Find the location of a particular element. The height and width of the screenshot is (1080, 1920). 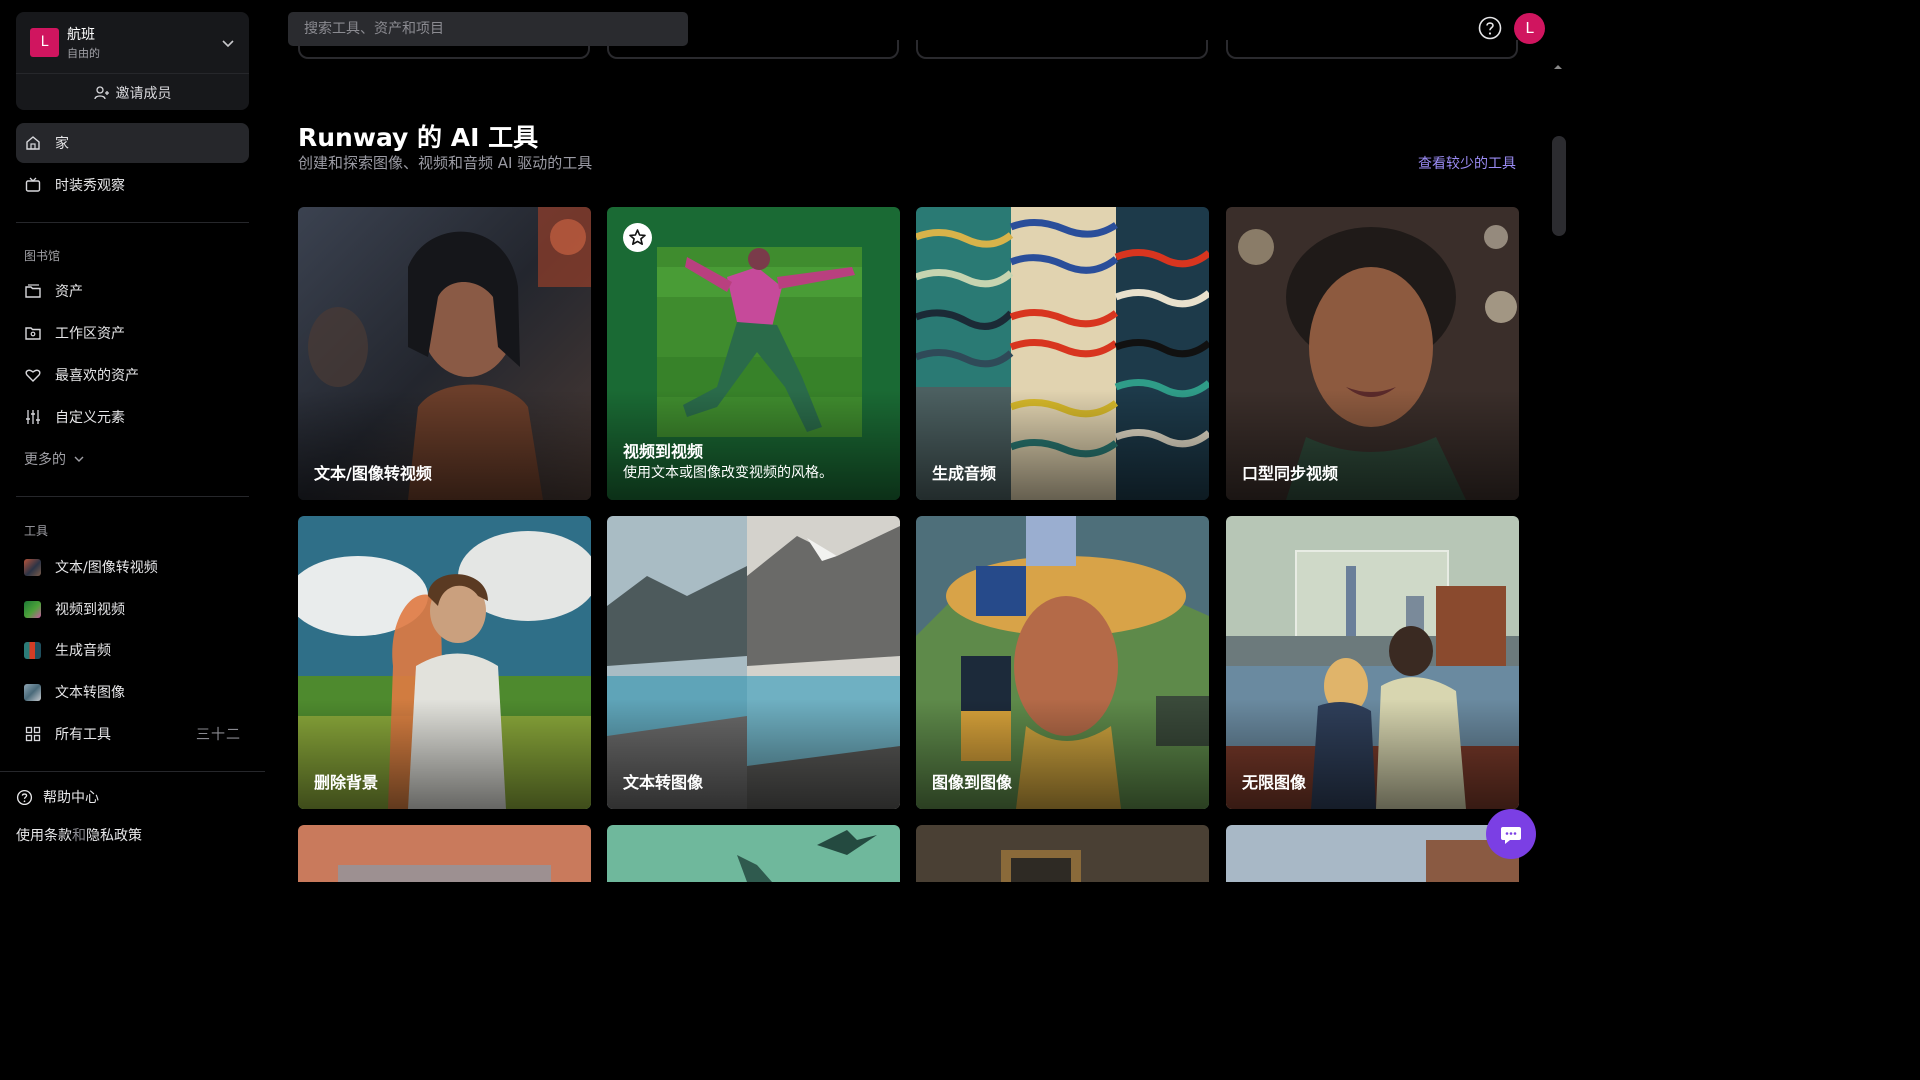

privacy-link: 隐私政策 is located at coordinates (114, 836).